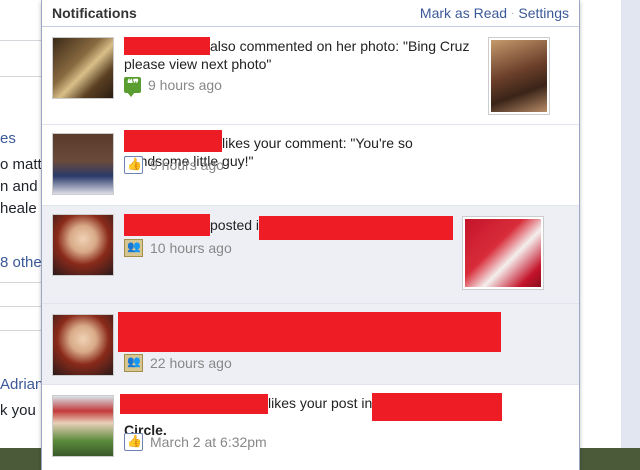 This screenshot has width=640, height=470. I want to click on post-thumbnail, so click(503, 253).